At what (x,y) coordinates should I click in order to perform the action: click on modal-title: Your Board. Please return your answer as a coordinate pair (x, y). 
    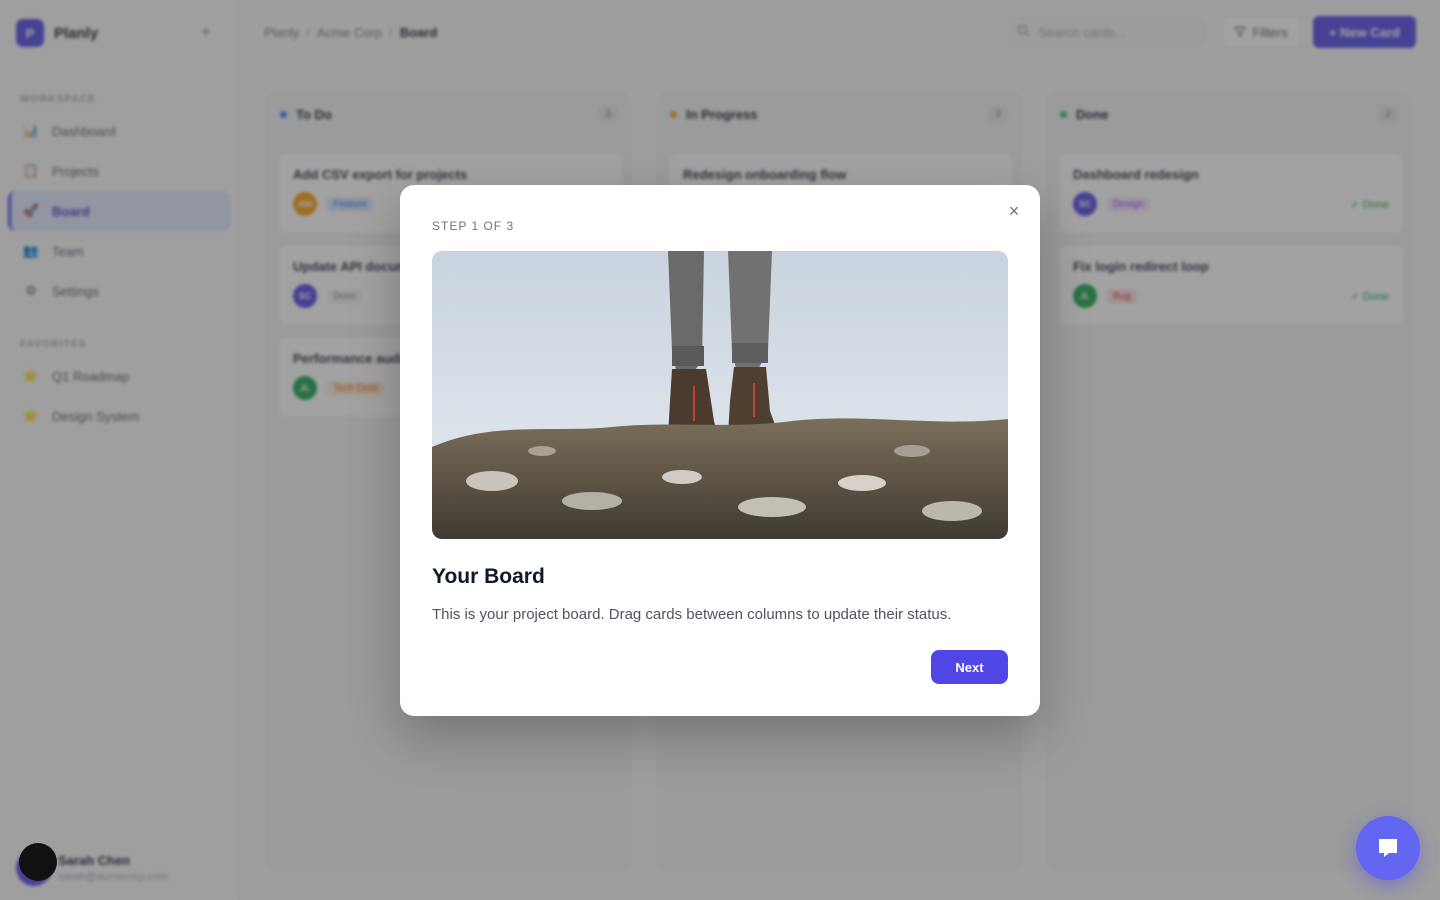
    Looking at the image, I should click on (488, 576).